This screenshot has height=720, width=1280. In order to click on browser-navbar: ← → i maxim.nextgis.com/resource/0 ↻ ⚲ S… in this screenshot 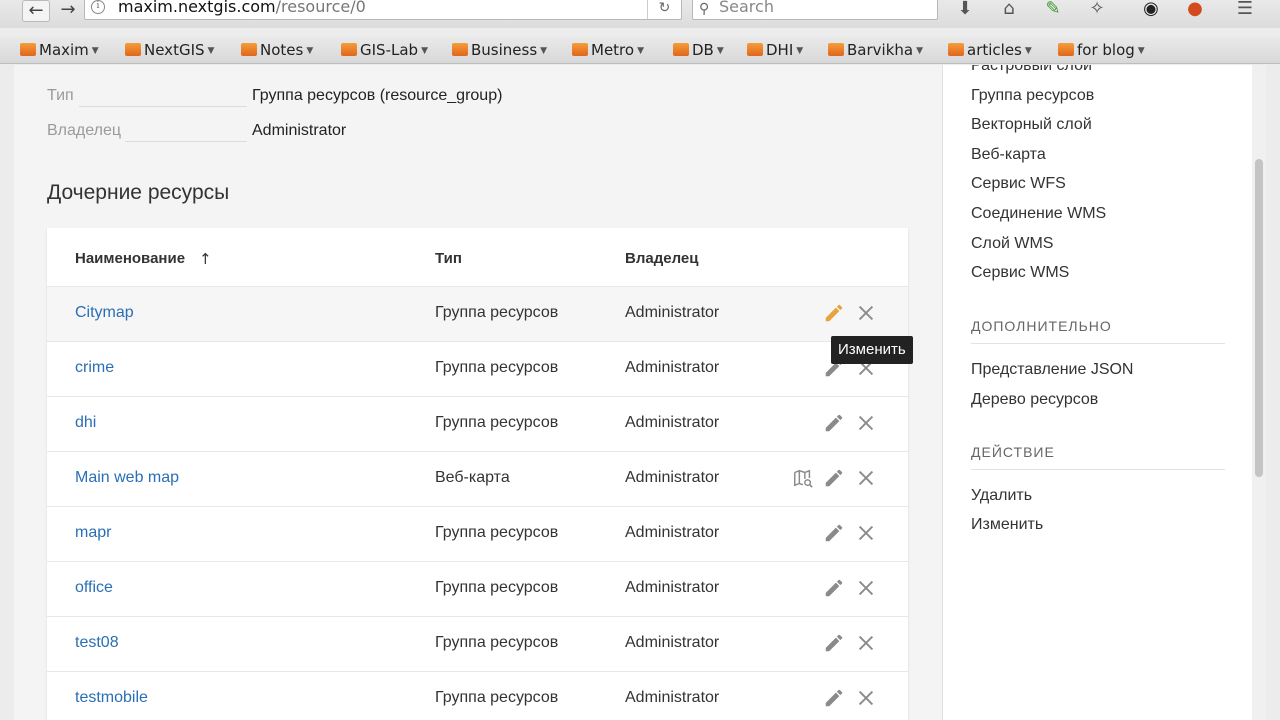, I will do `click(640, 14)`.